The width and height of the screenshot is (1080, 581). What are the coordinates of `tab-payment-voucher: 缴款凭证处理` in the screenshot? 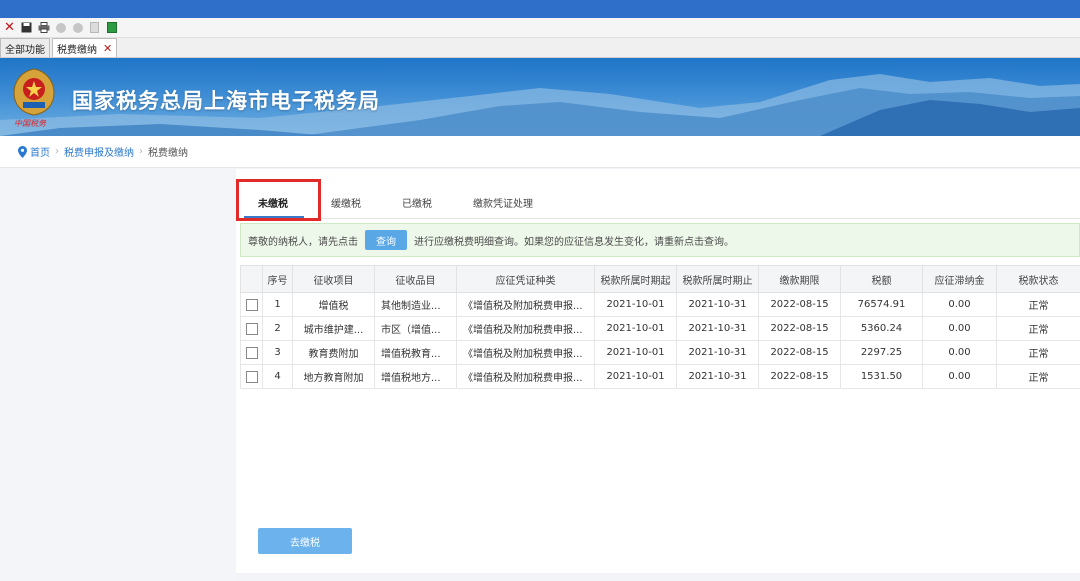 It's located at (503, 202).